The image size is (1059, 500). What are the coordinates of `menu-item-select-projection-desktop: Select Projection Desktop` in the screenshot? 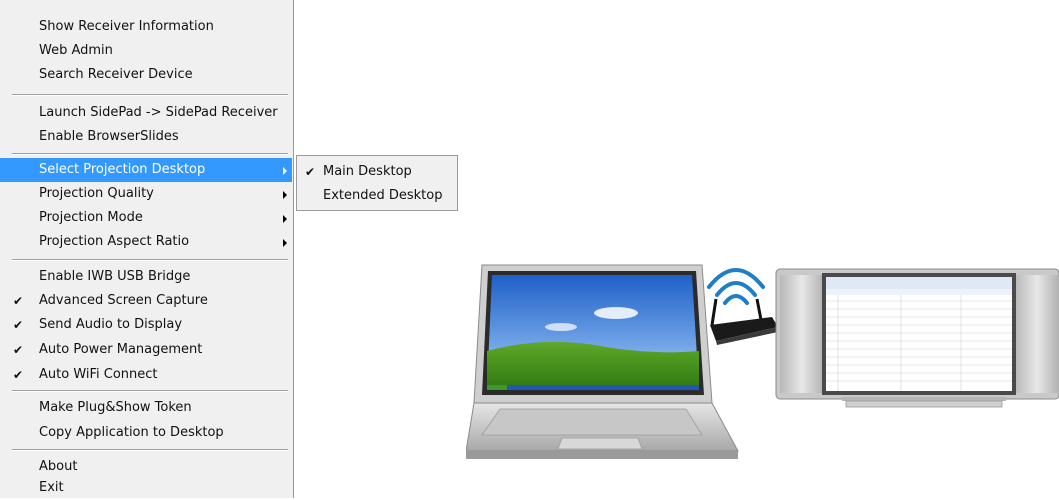 It's located at (146, 170).